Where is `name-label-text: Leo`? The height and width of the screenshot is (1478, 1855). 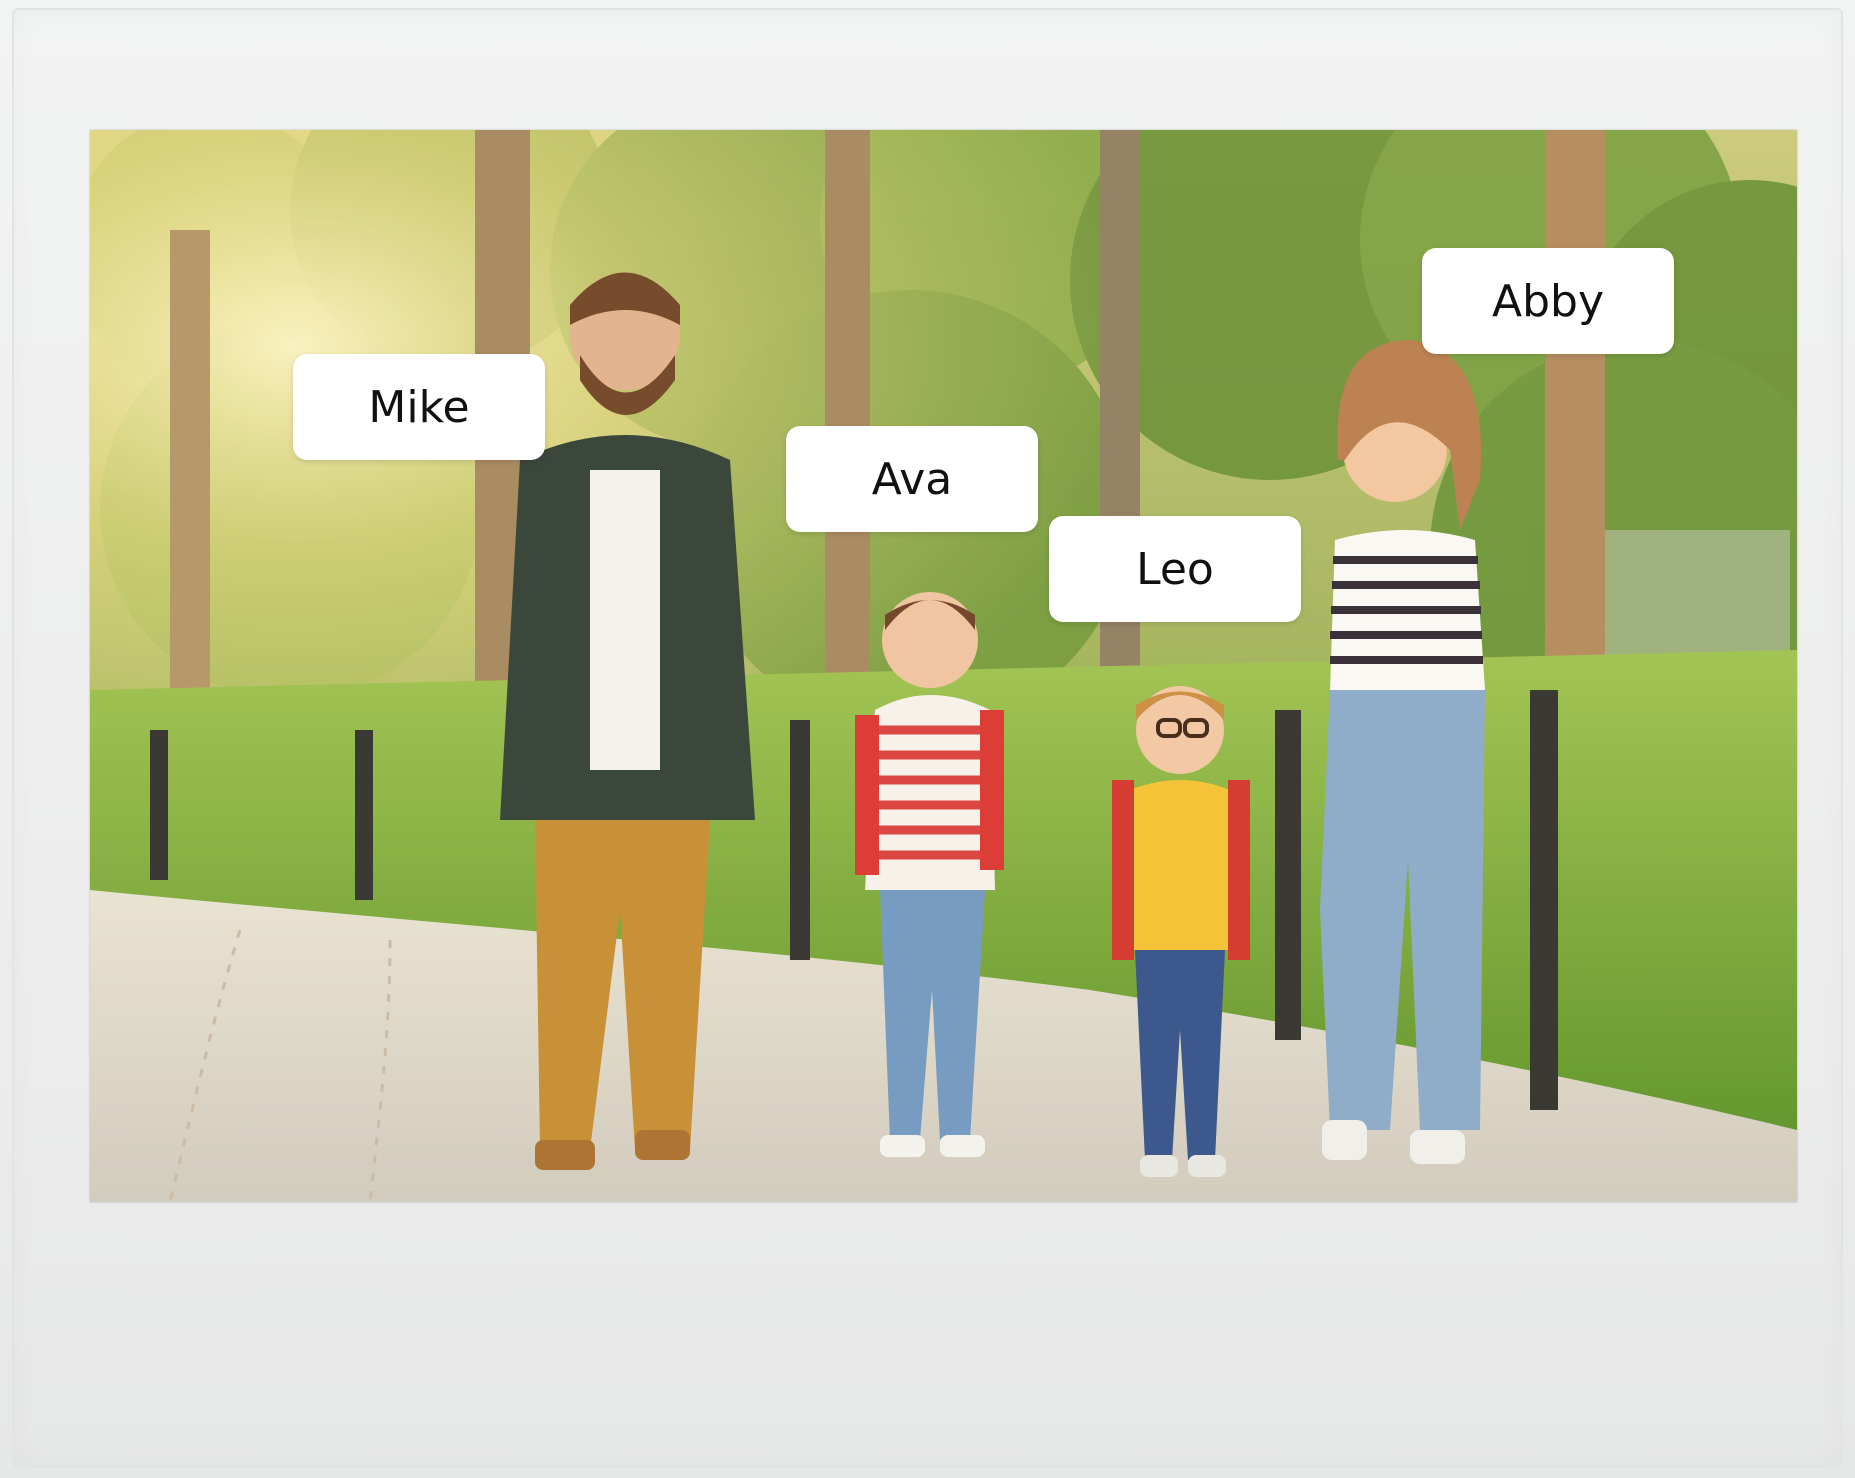 name-label-text: Leo is located at coordinates (1175, 569).